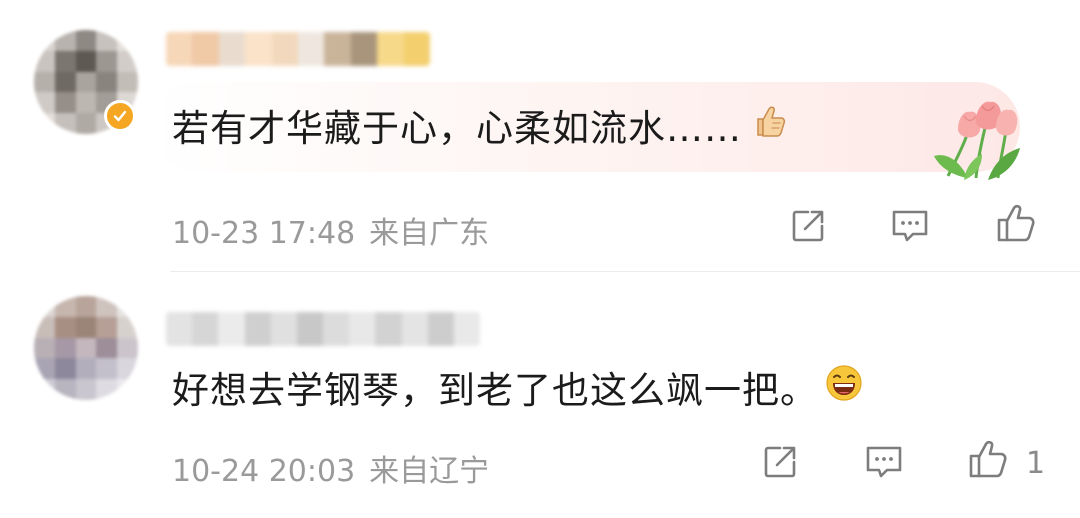 This screenshot has height=518, width=1080. I want to click on tulip-bubble-decoration, so click(976, 139).